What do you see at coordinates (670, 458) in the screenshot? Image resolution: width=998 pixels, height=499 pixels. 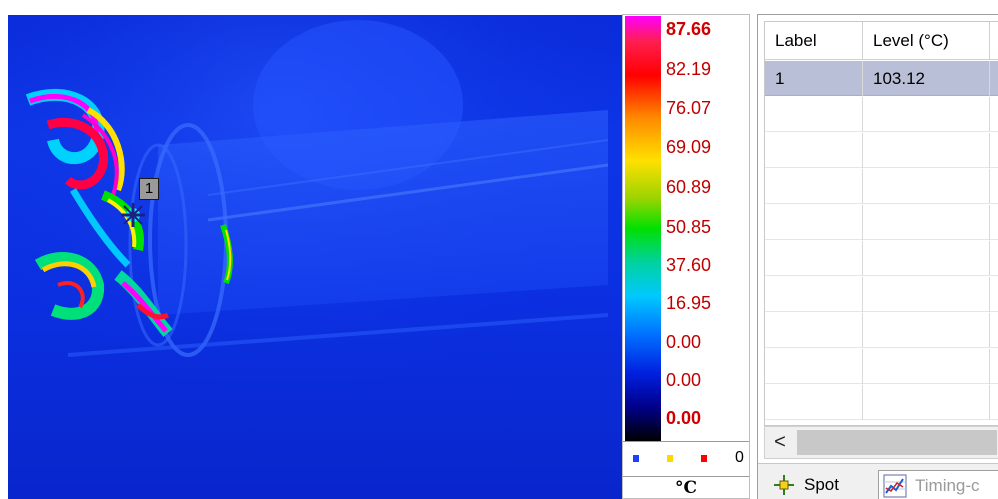 I see `yellow-indicator-icon` at bounding box center [670, 458].